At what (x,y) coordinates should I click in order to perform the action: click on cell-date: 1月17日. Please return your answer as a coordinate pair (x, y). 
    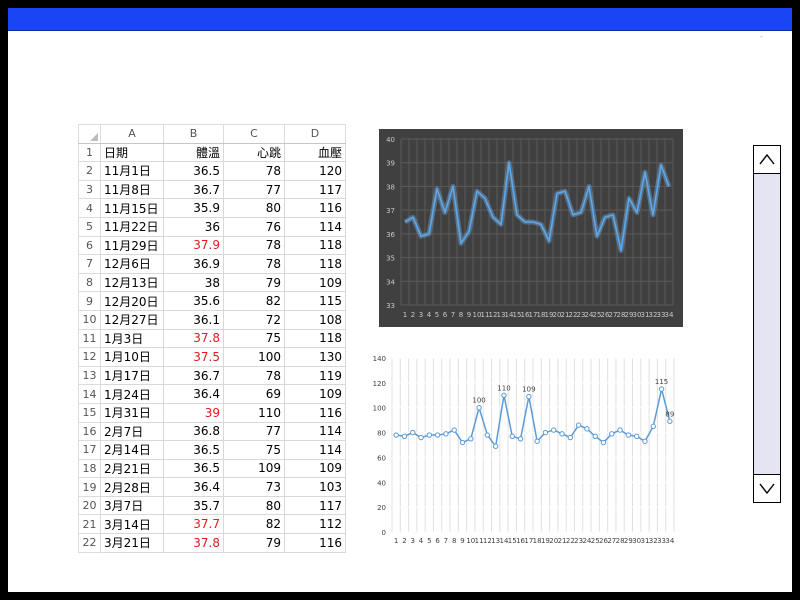
    Looking at the image, I should click on (132, 375).